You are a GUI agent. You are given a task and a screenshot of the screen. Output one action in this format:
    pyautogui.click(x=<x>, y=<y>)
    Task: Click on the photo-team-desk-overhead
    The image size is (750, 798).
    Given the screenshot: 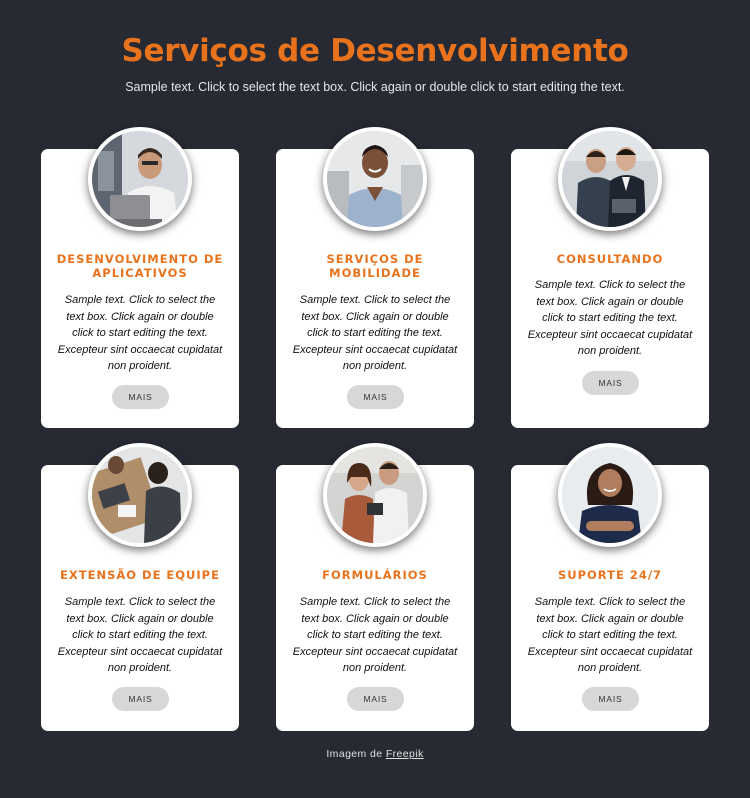 What is the action you would take?
    pyautogui.click(x=140, y=495)
    